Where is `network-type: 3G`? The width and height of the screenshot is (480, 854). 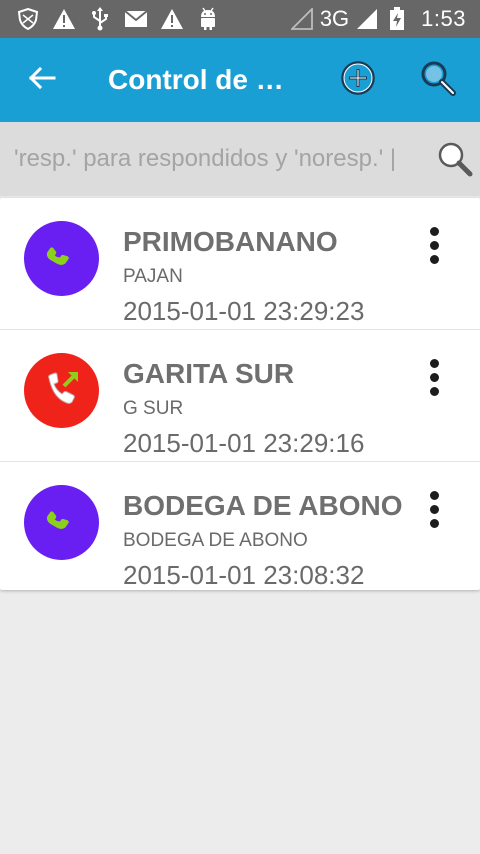 network-type: 3G is located at coordinates (334, 18).